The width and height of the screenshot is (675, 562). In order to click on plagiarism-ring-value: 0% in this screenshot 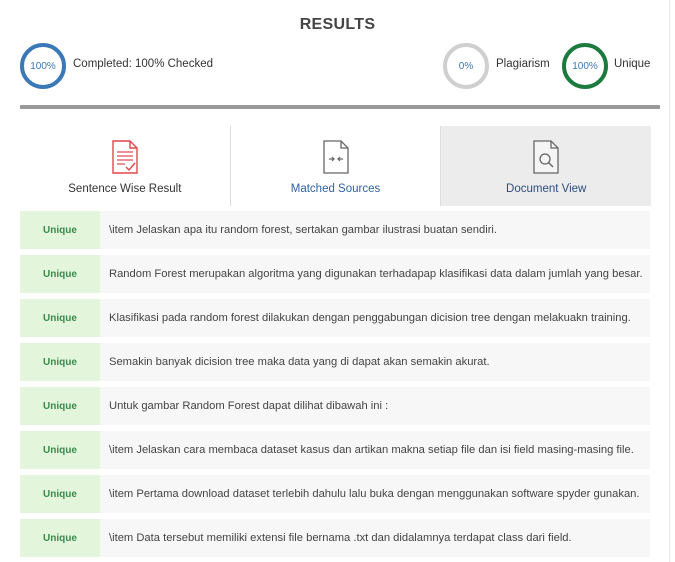, I will do `click(466, 66)`.